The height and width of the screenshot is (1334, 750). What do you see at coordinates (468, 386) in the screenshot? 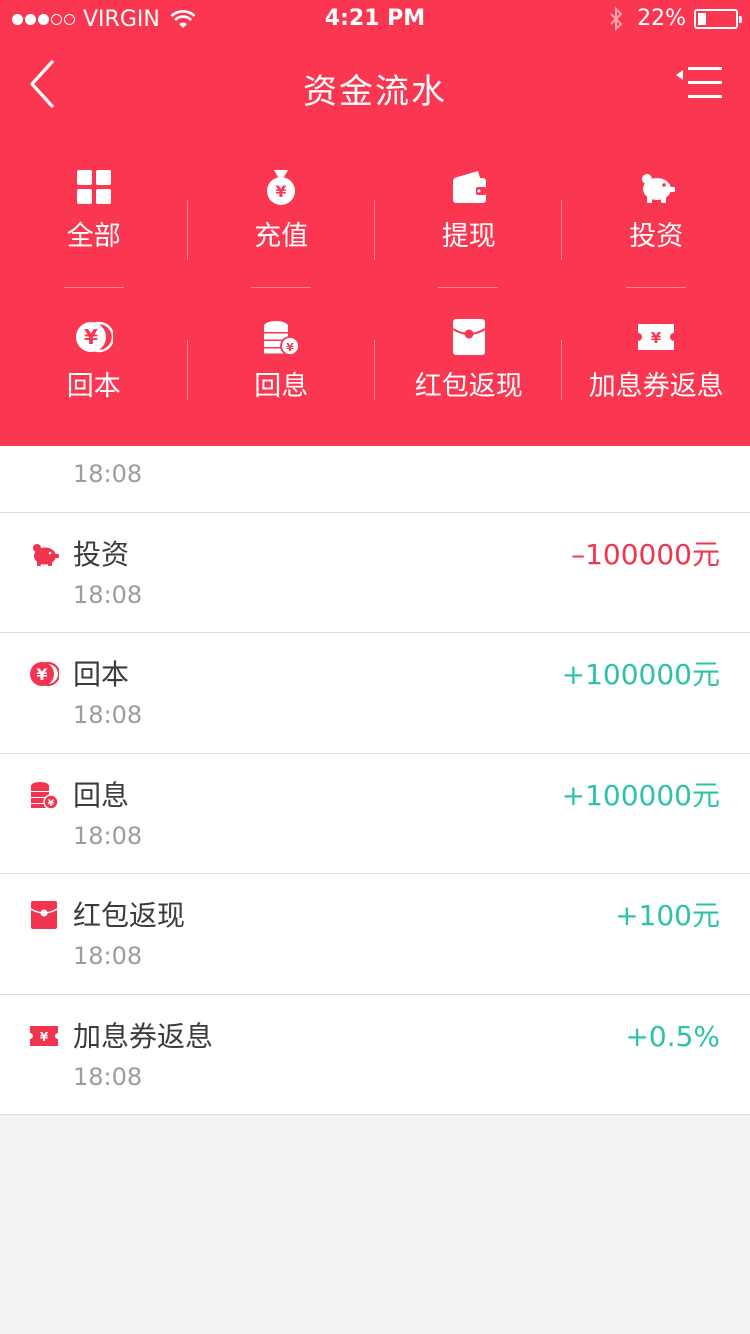
I see `filter-label: 红包返现` at bounding box center [468, 386].